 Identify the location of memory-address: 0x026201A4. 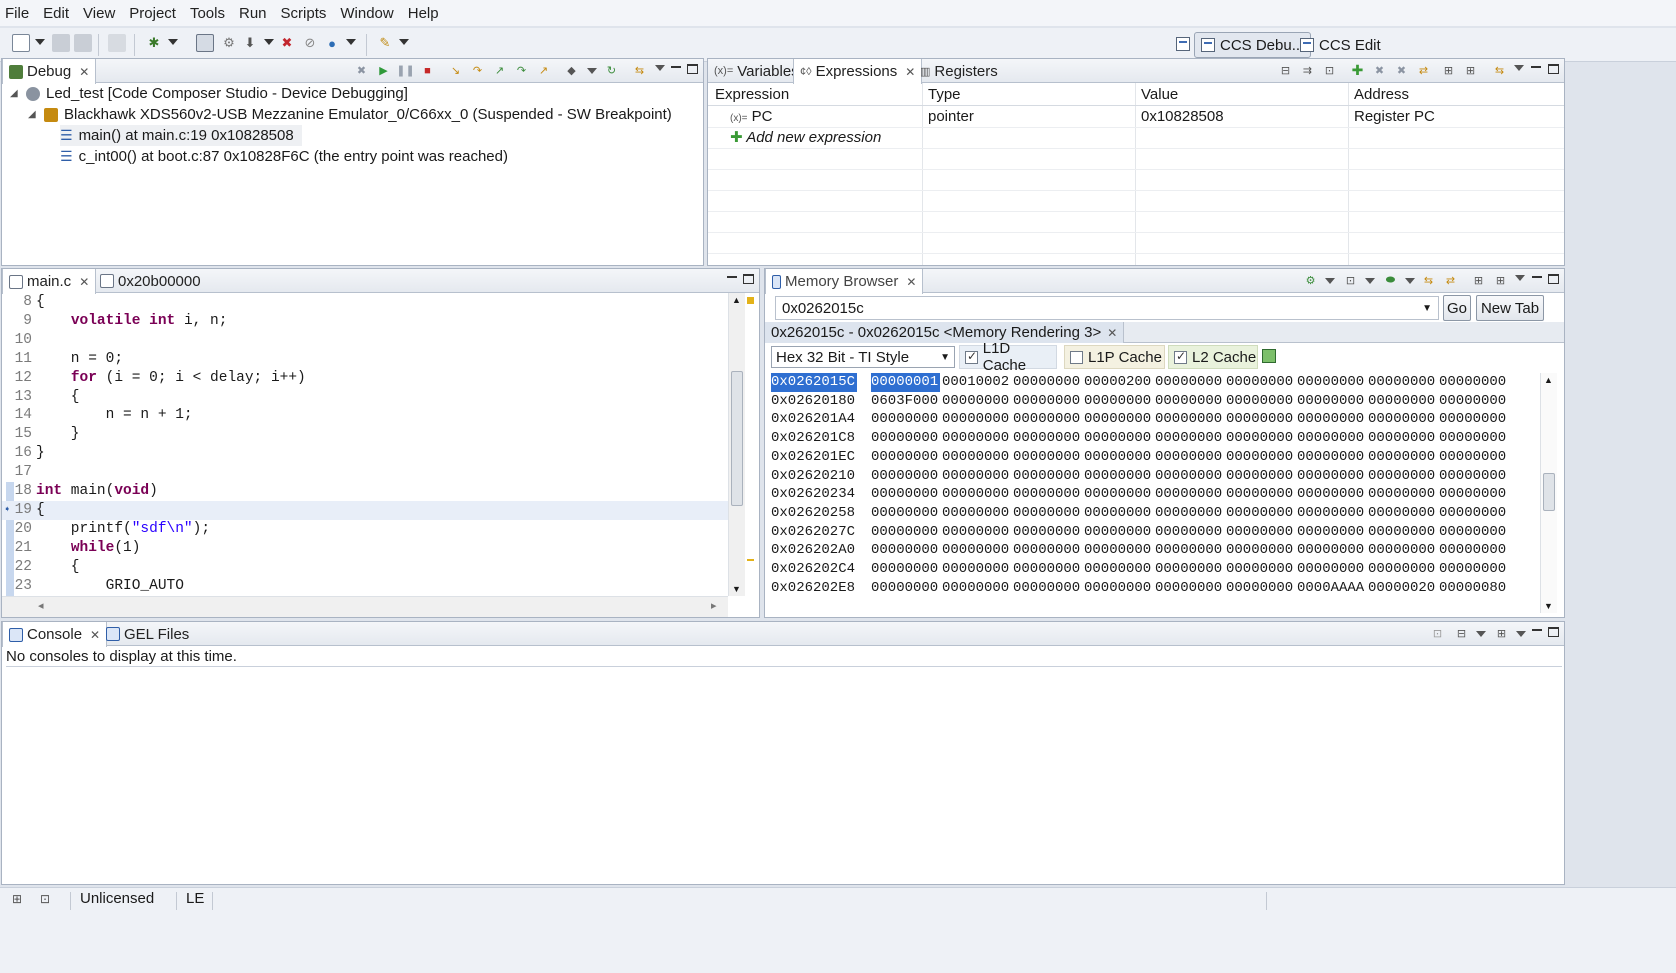
(816, 419).